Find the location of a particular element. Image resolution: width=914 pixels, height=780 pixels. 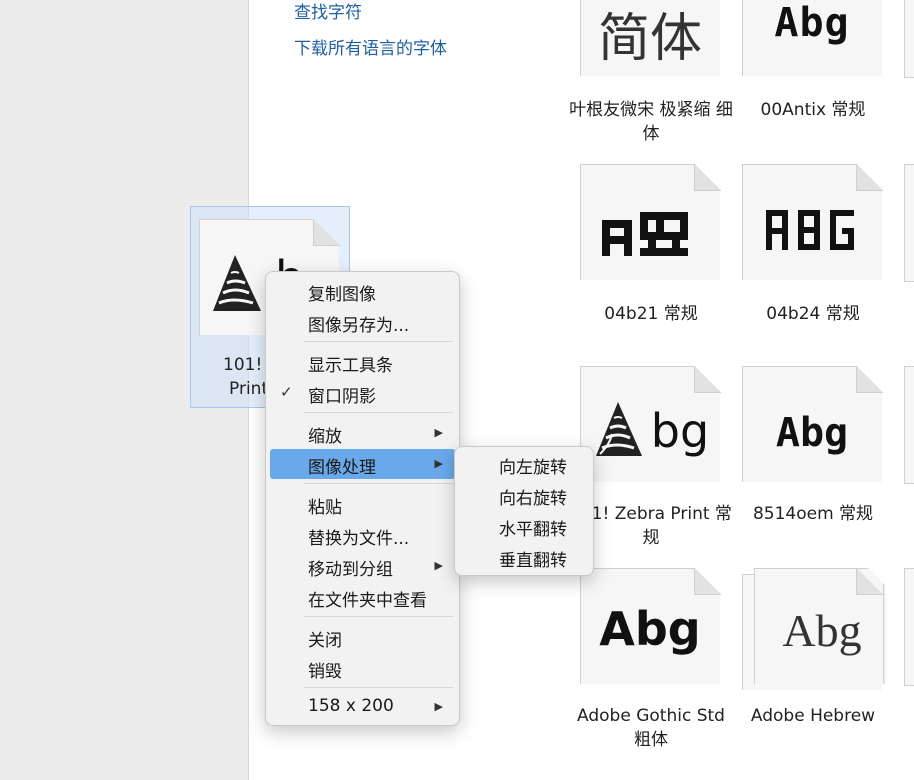

menu-item-label: 水平翻转 is located at coordinates (533, 530).